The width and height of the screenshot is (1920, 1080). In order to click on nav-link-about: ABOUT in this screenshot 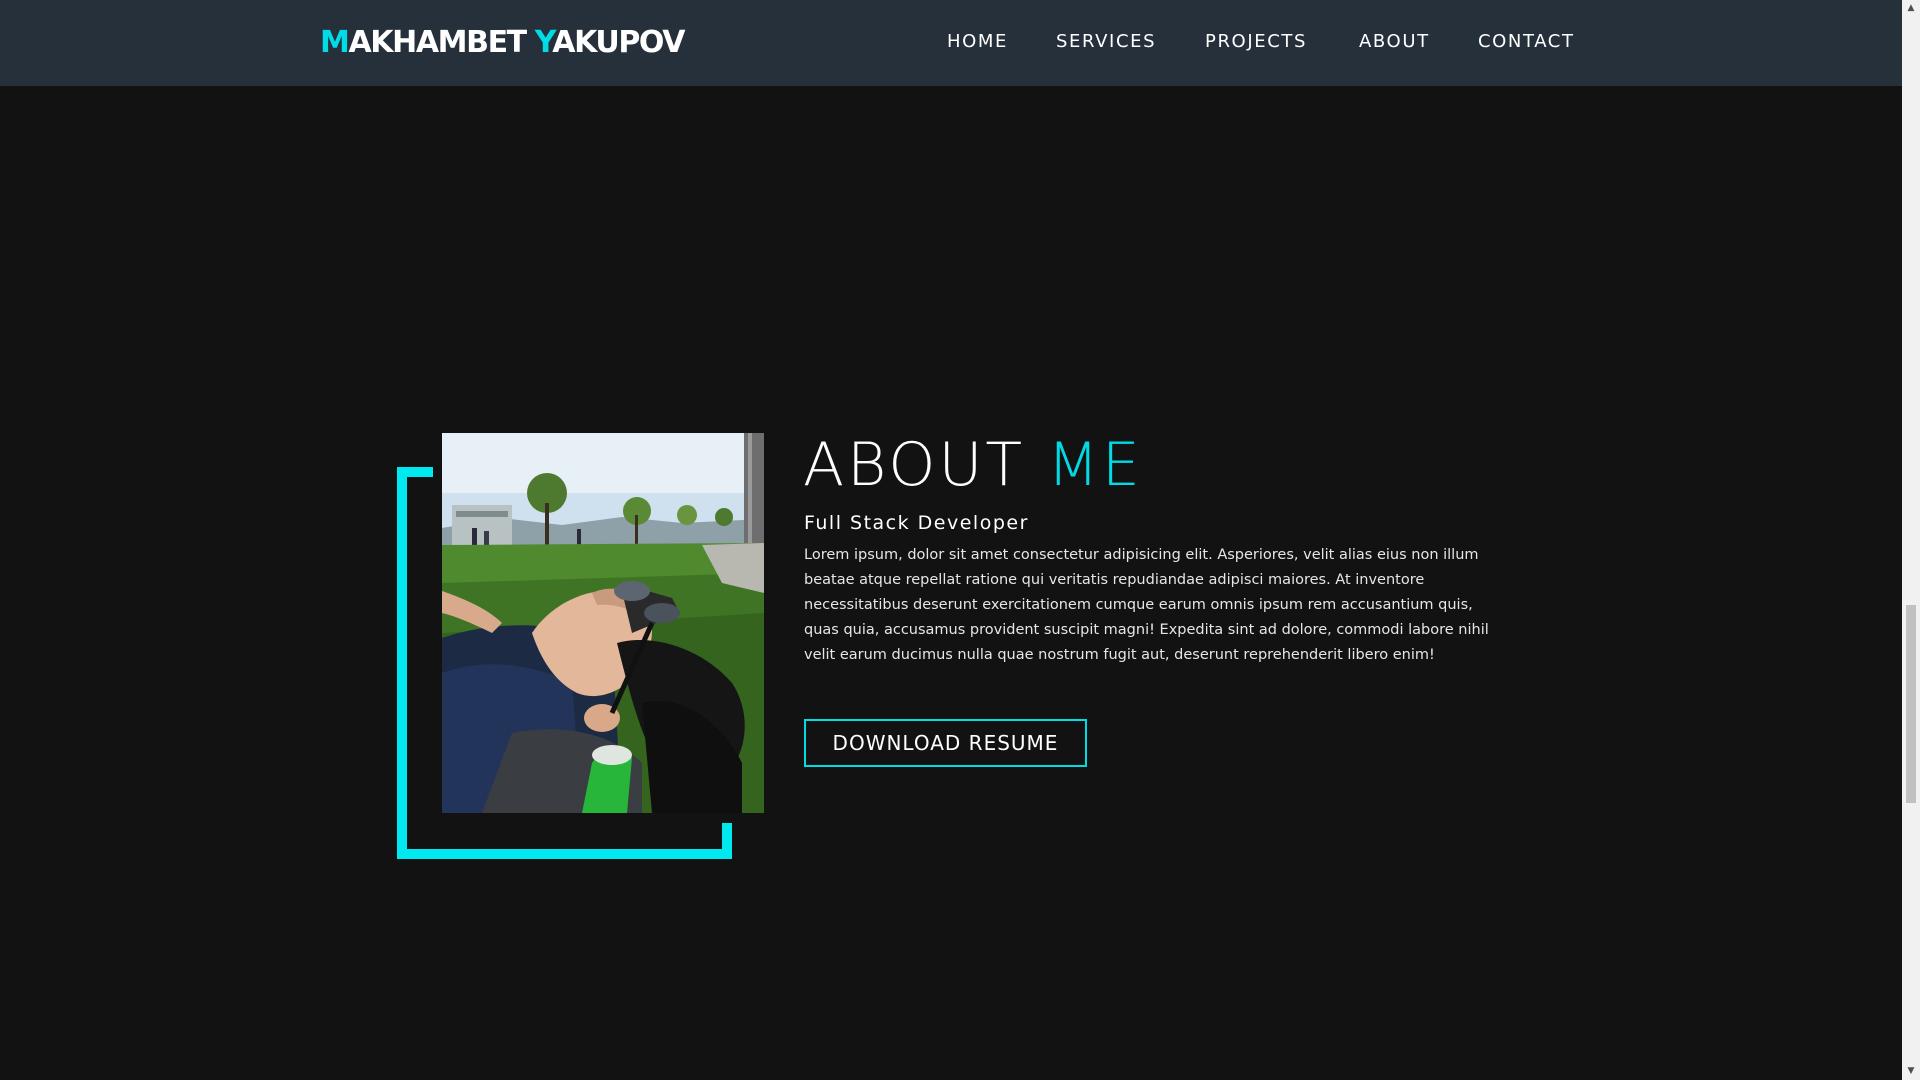, I will do `click(1394, 42)`.